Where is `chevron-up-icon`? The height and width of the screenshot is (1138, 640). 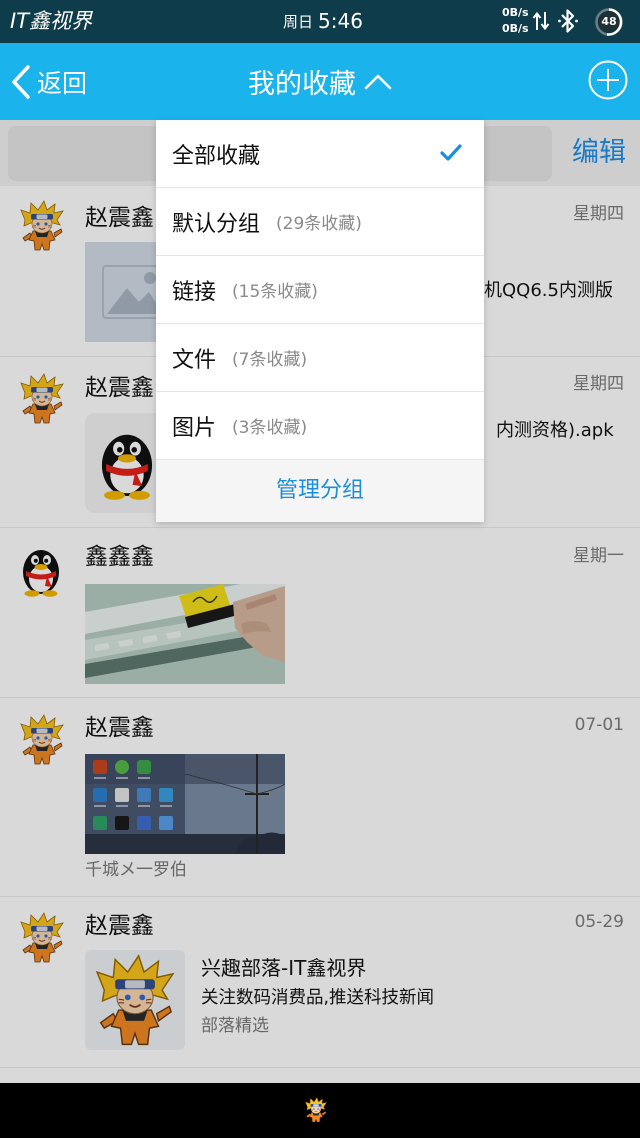
chevron-up-icon is located at coordinates (378, 81).